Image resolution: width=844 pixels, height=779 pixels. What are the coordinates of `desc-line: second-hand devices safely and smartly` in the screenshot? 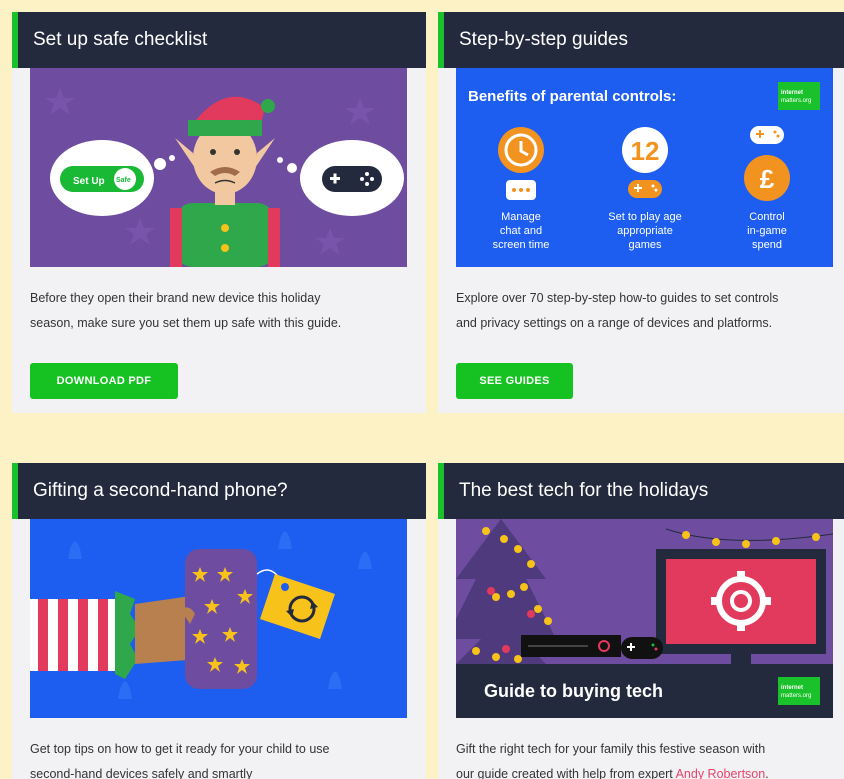 It's located at (141, 773).